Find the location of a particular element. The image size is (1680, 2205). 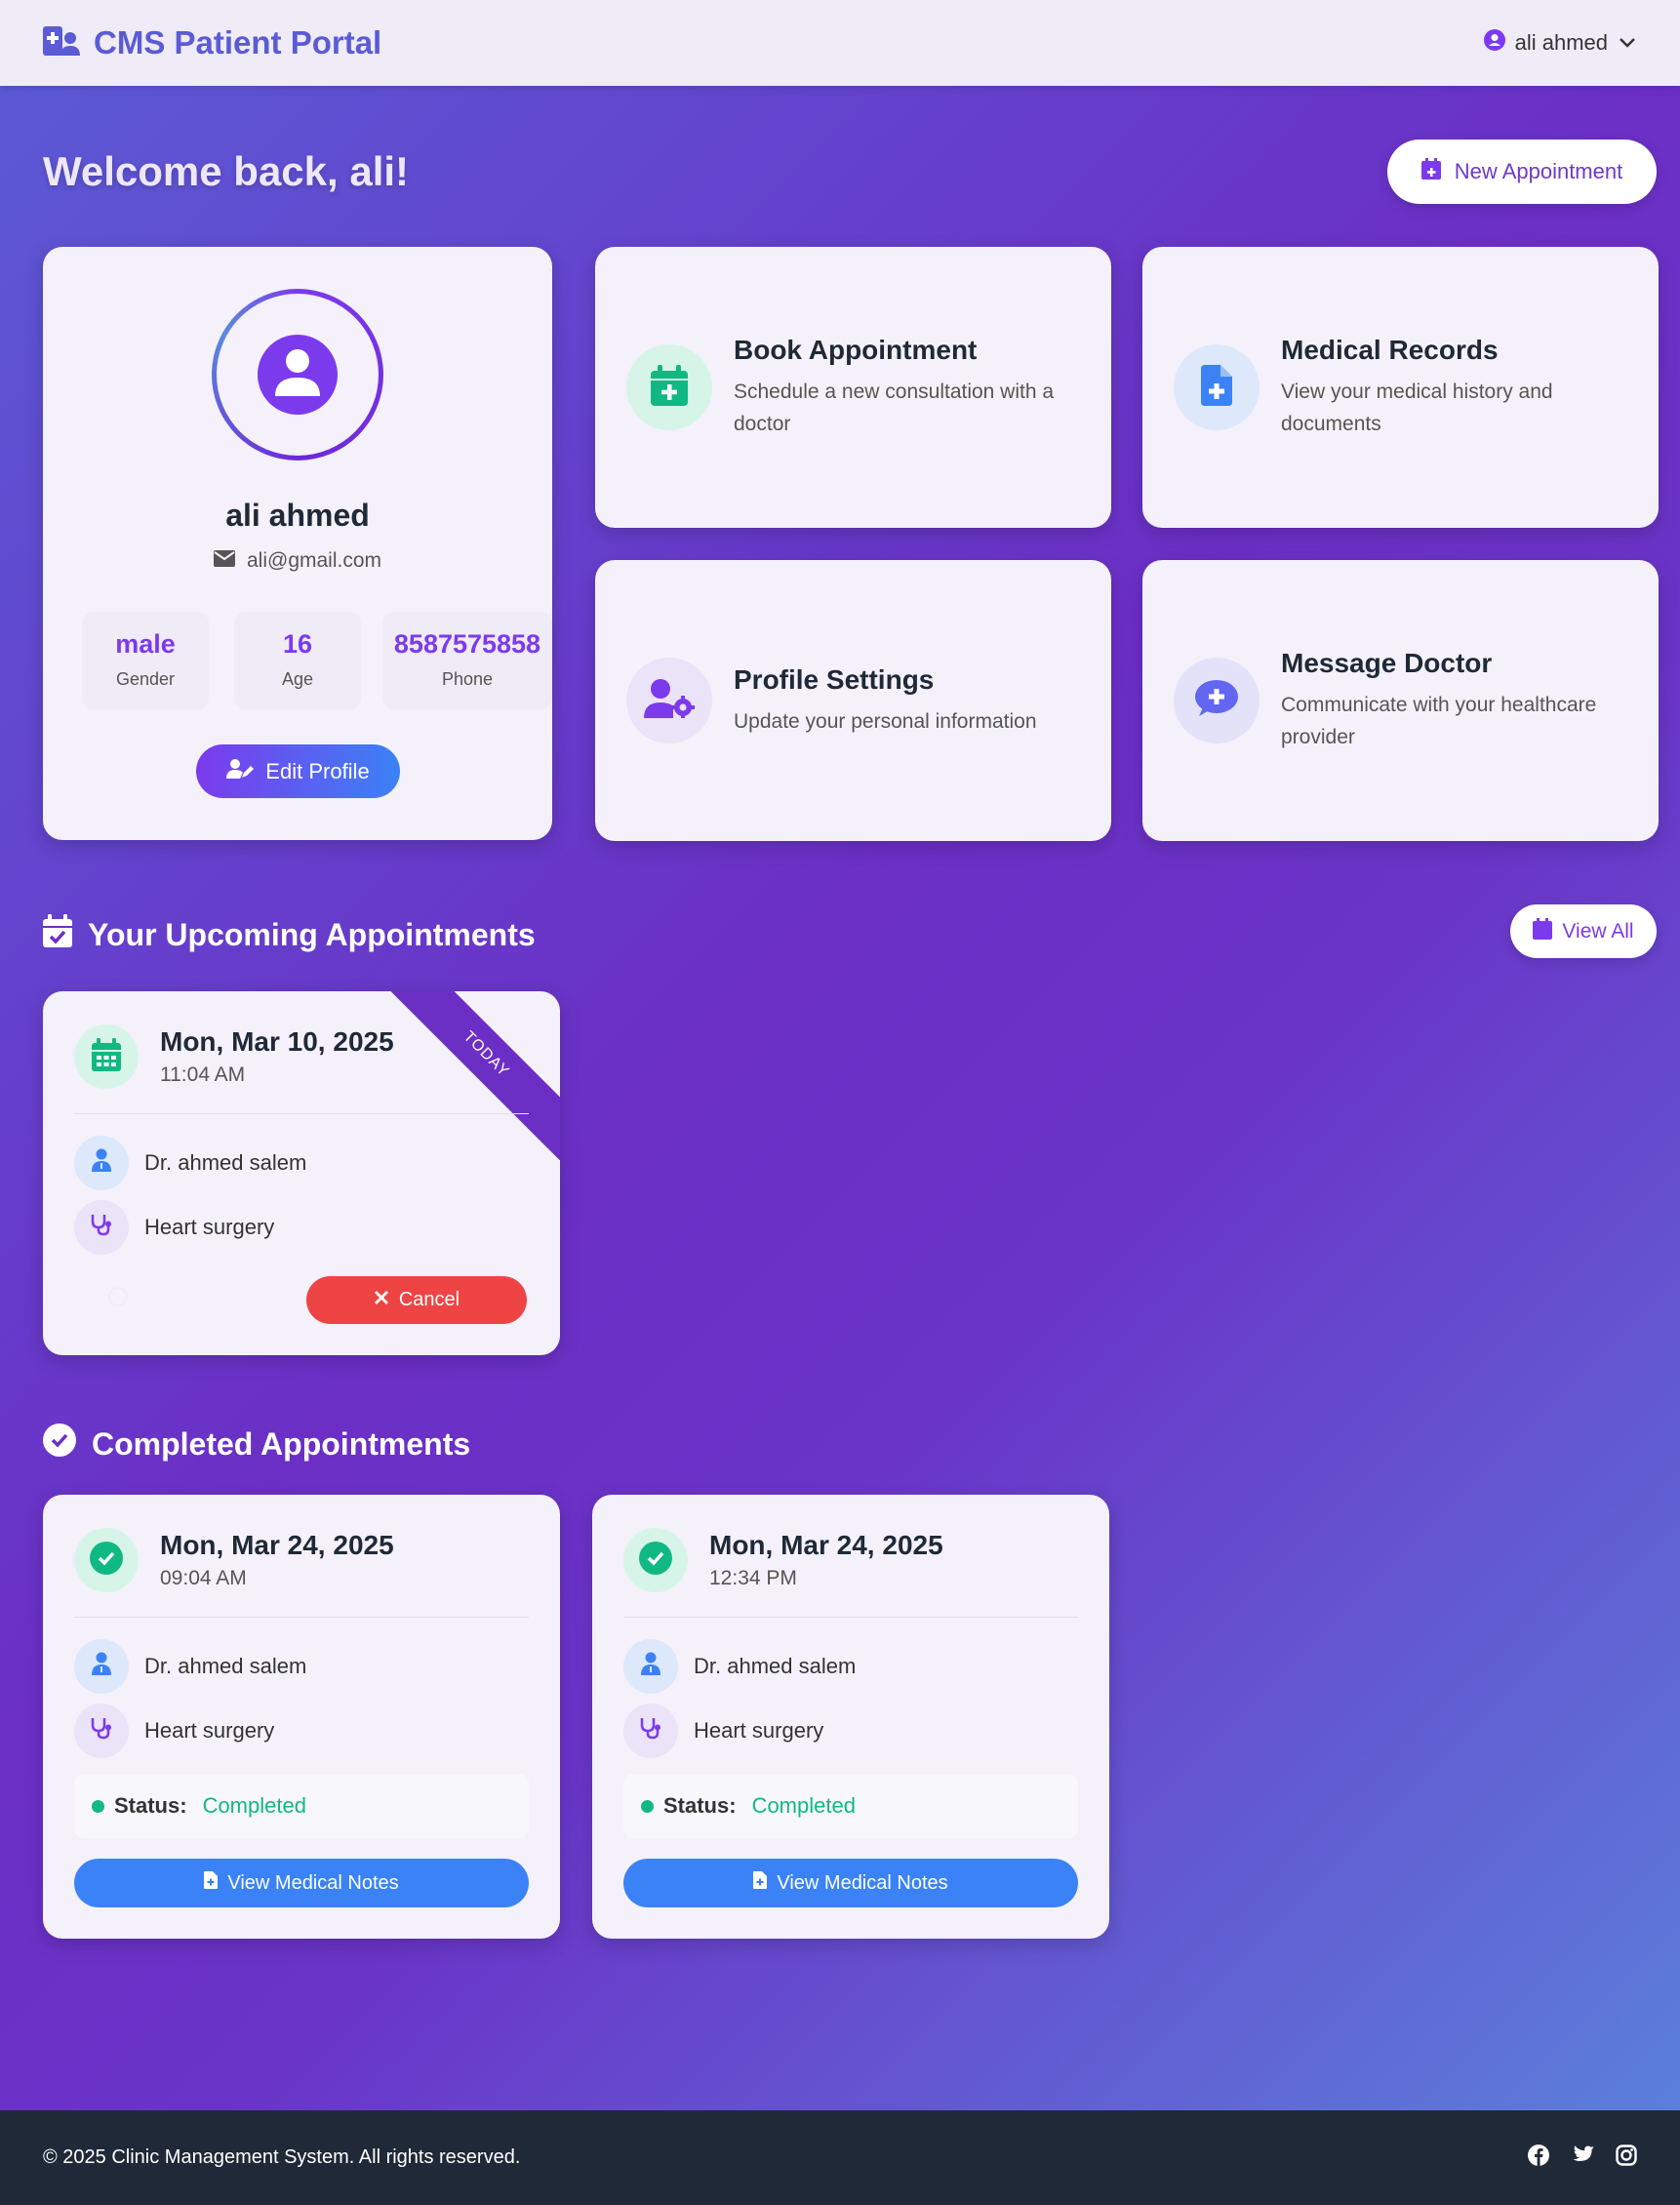

appt-icon-wrap is located at coordinates (106, 1560).